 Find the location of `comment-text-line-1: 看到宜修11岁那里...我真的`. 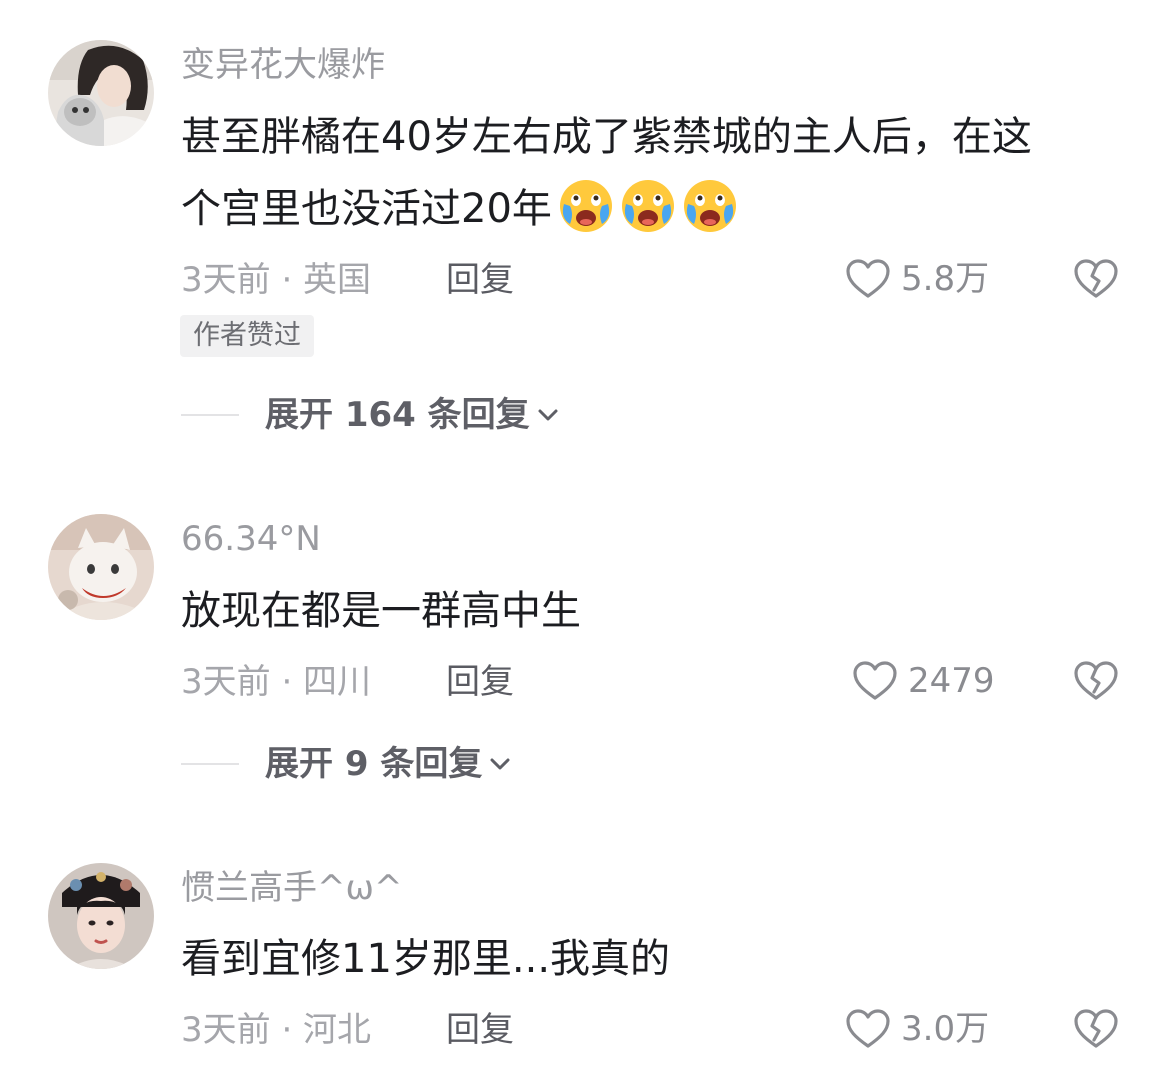

comment-text-line-1: 看到宜修11岁那里...我真的 is located at coordinates (426, 959).